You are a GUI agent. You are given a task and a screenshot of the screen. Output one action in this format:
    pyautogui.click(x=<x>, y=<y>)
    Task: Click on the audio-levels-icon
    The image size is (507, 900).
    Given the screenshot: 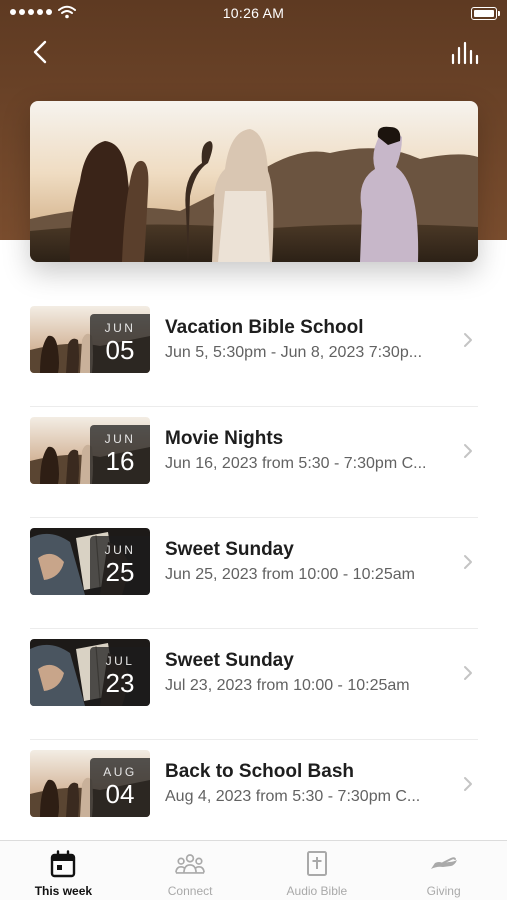 What is the action you would take?
    pyautogui.click(x=465, y=53)
    